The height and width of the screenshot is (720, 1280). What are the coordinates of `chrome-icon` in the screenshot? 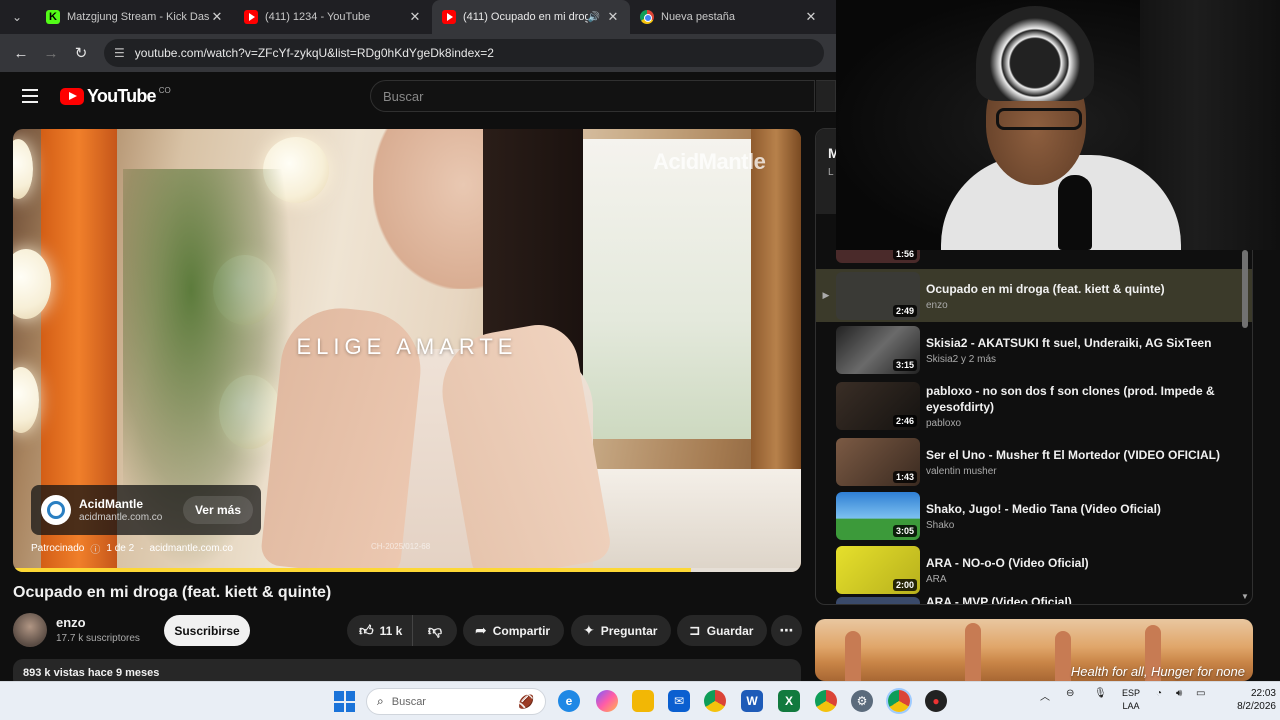 It's located at (715, 701).